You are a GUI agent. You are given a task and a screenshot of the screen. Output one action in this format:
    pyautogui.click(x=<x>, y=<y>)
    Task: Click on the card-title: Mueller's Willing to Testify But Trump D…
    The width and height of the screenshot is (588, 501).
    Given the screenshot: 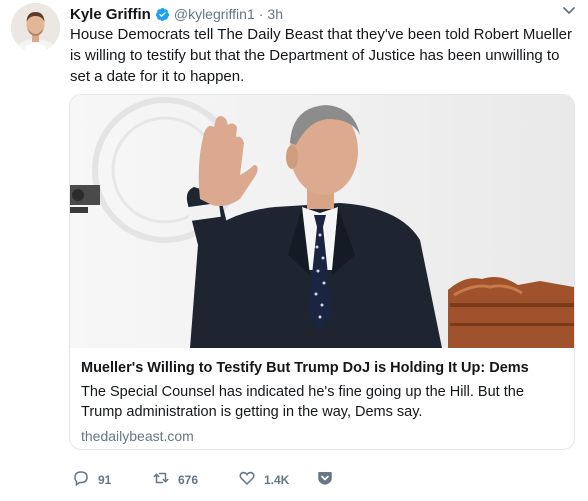 What is the action you would take?
    pyautogui.click(x=323, y=368)
    